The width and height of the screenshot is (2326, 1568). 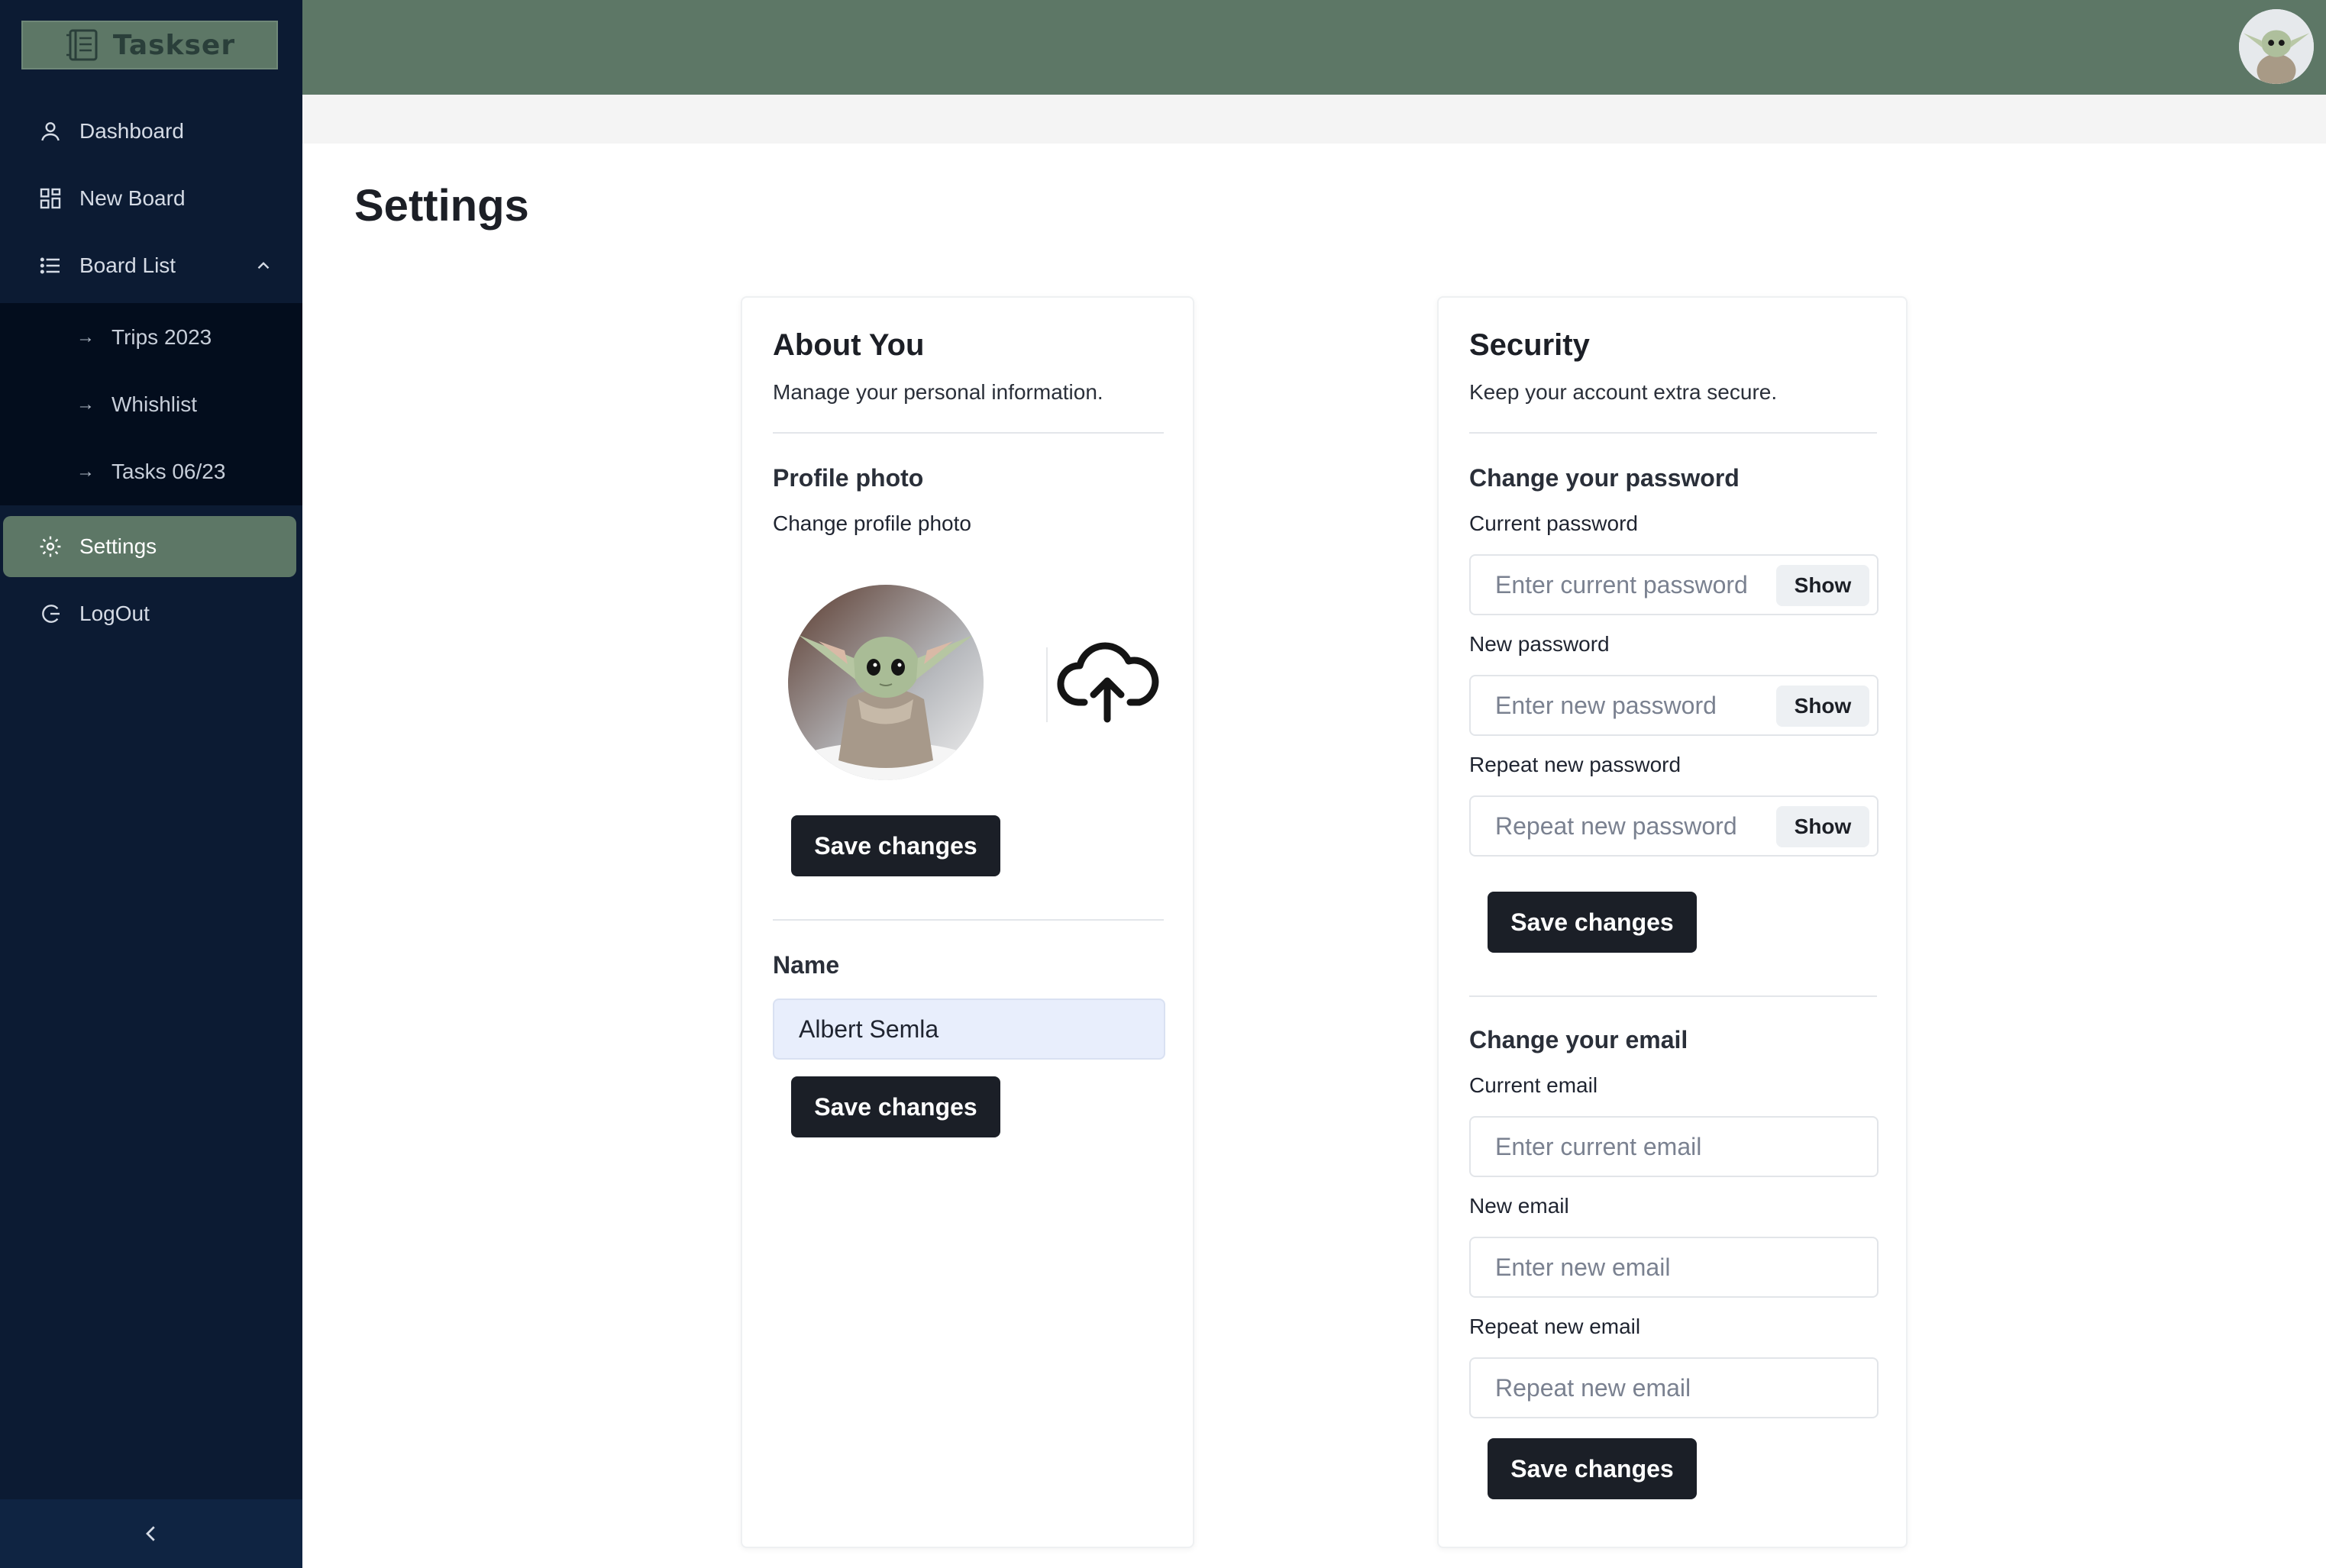 I want to click on profile-photo, so click(x=886, y=682).